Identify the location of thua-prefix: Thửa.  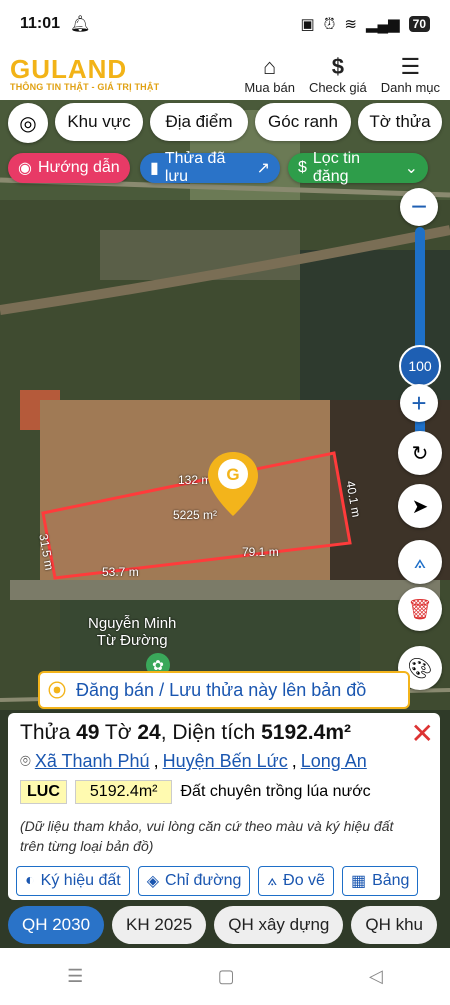
(48, 732).